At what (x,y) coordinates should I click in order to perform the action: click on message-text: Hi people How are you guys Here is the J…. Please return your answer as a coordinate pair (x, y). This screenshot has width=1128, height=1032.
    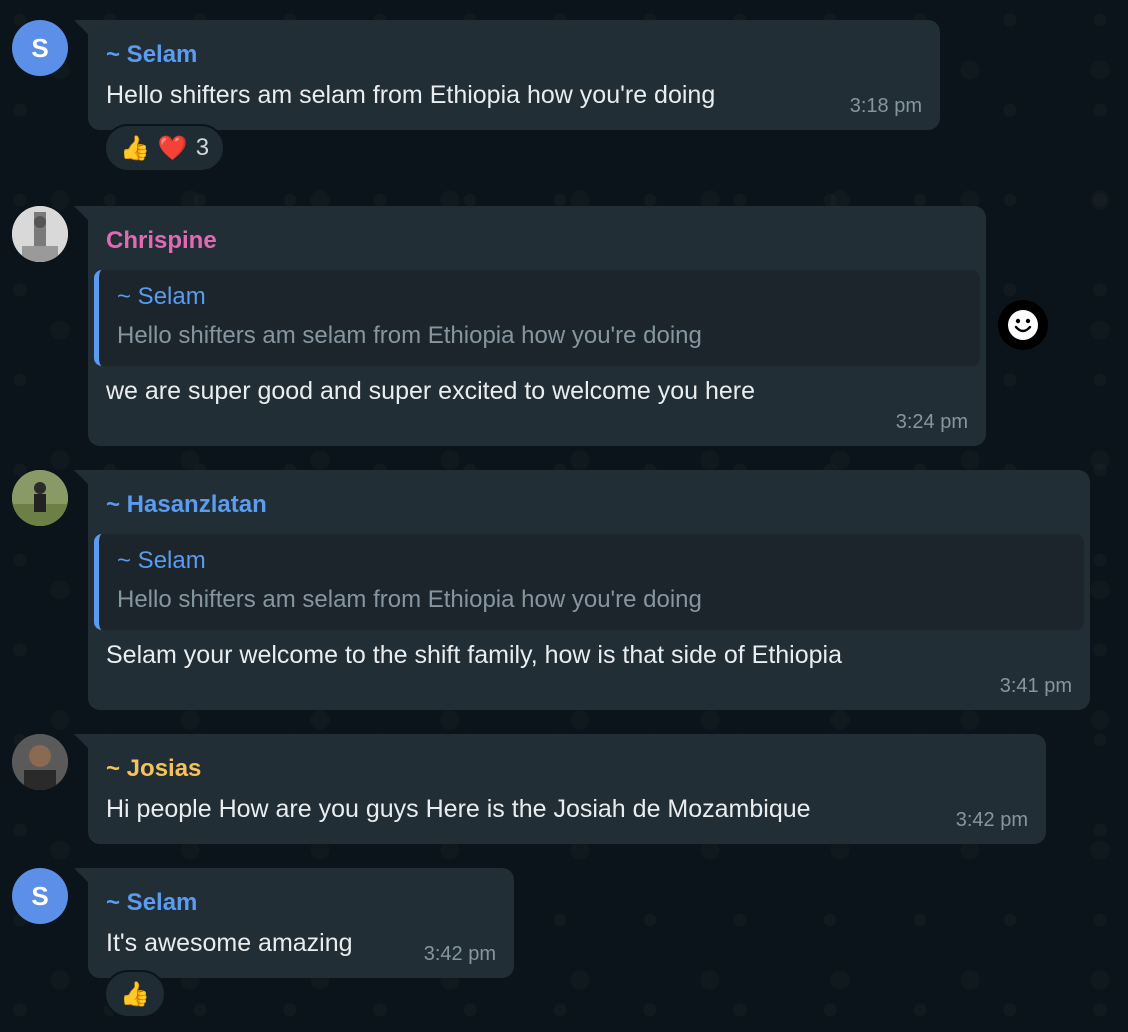
    Looking at the image, I should click on (458, 809).